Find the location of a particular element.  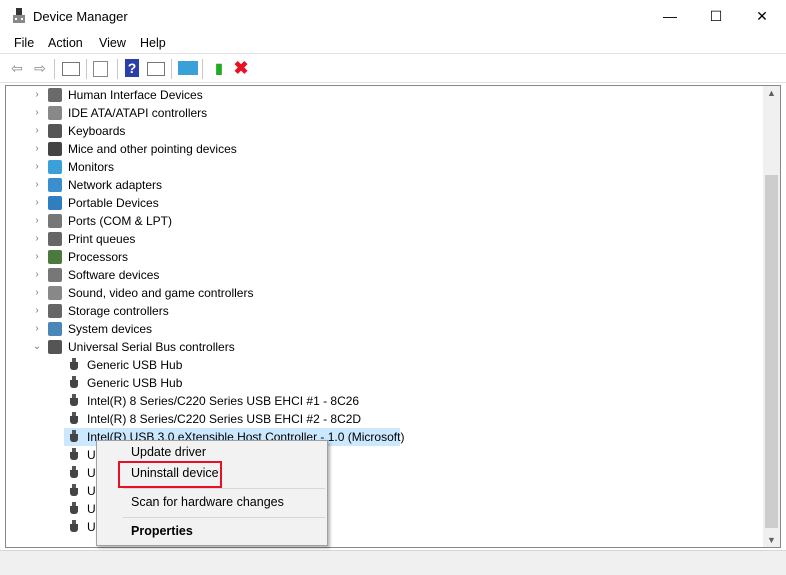

menu-help: Help is located at coordinates (153, 43).